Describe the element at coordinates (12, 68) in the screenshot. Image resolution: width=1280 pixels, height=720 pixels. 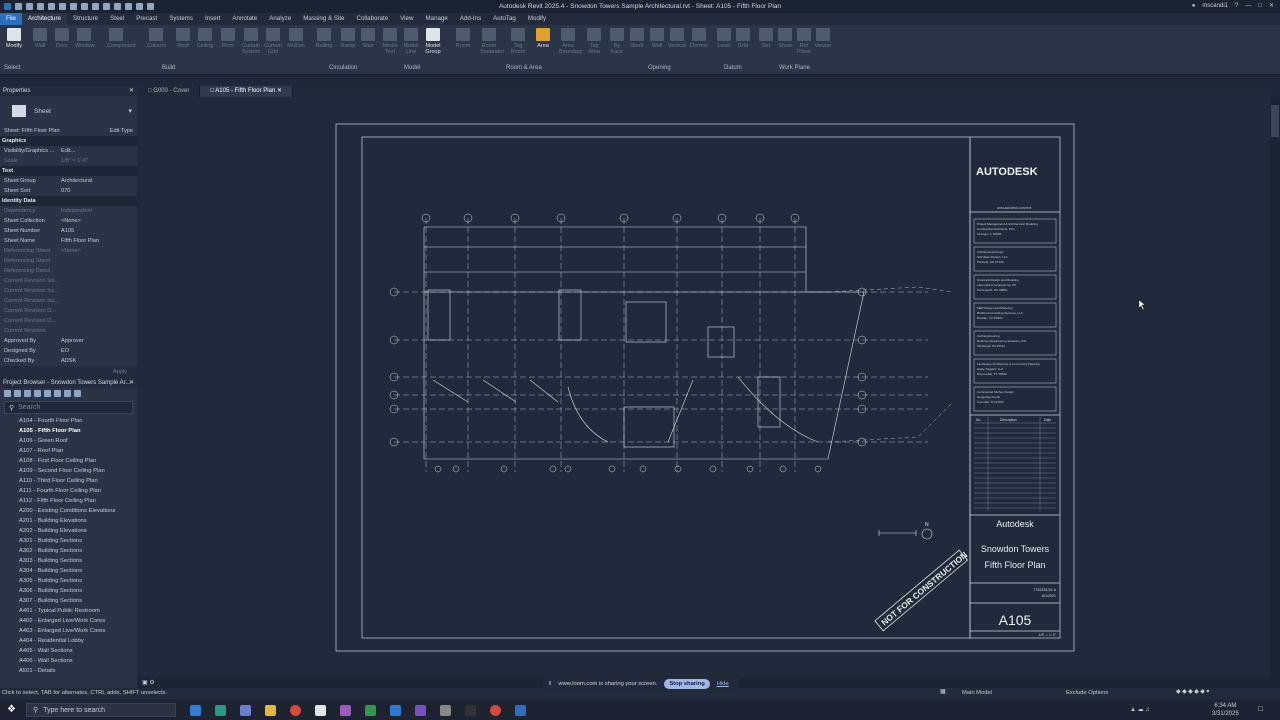
I see `panel-select: Select` at that location.